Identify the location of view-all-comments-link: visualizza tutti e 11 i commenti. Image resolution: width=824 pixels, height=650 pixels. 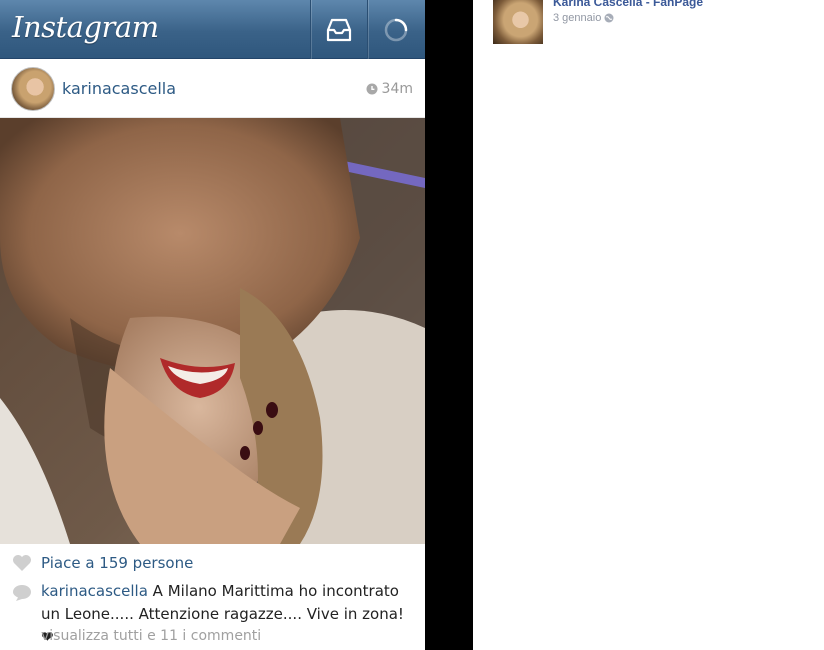
(151, 636).